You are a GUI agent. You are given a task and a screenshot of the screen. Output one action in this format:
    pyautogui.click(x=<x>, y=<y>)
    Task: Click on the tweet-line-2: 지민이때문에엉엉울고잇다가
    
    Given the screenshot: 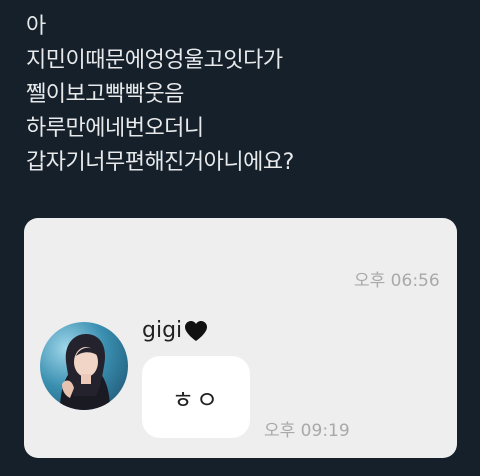 What is the action you would take?
    pyautogui.click(x=154, y=60)
    